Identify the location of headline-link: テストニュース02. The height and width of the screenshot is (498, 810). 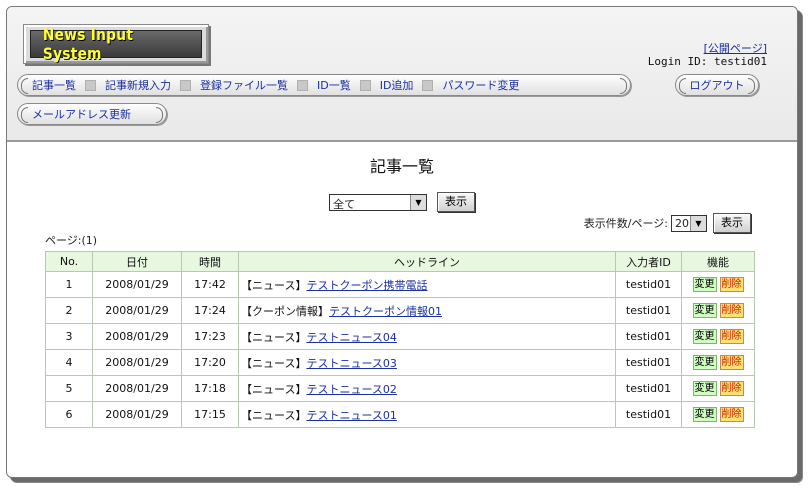
(351, 389).